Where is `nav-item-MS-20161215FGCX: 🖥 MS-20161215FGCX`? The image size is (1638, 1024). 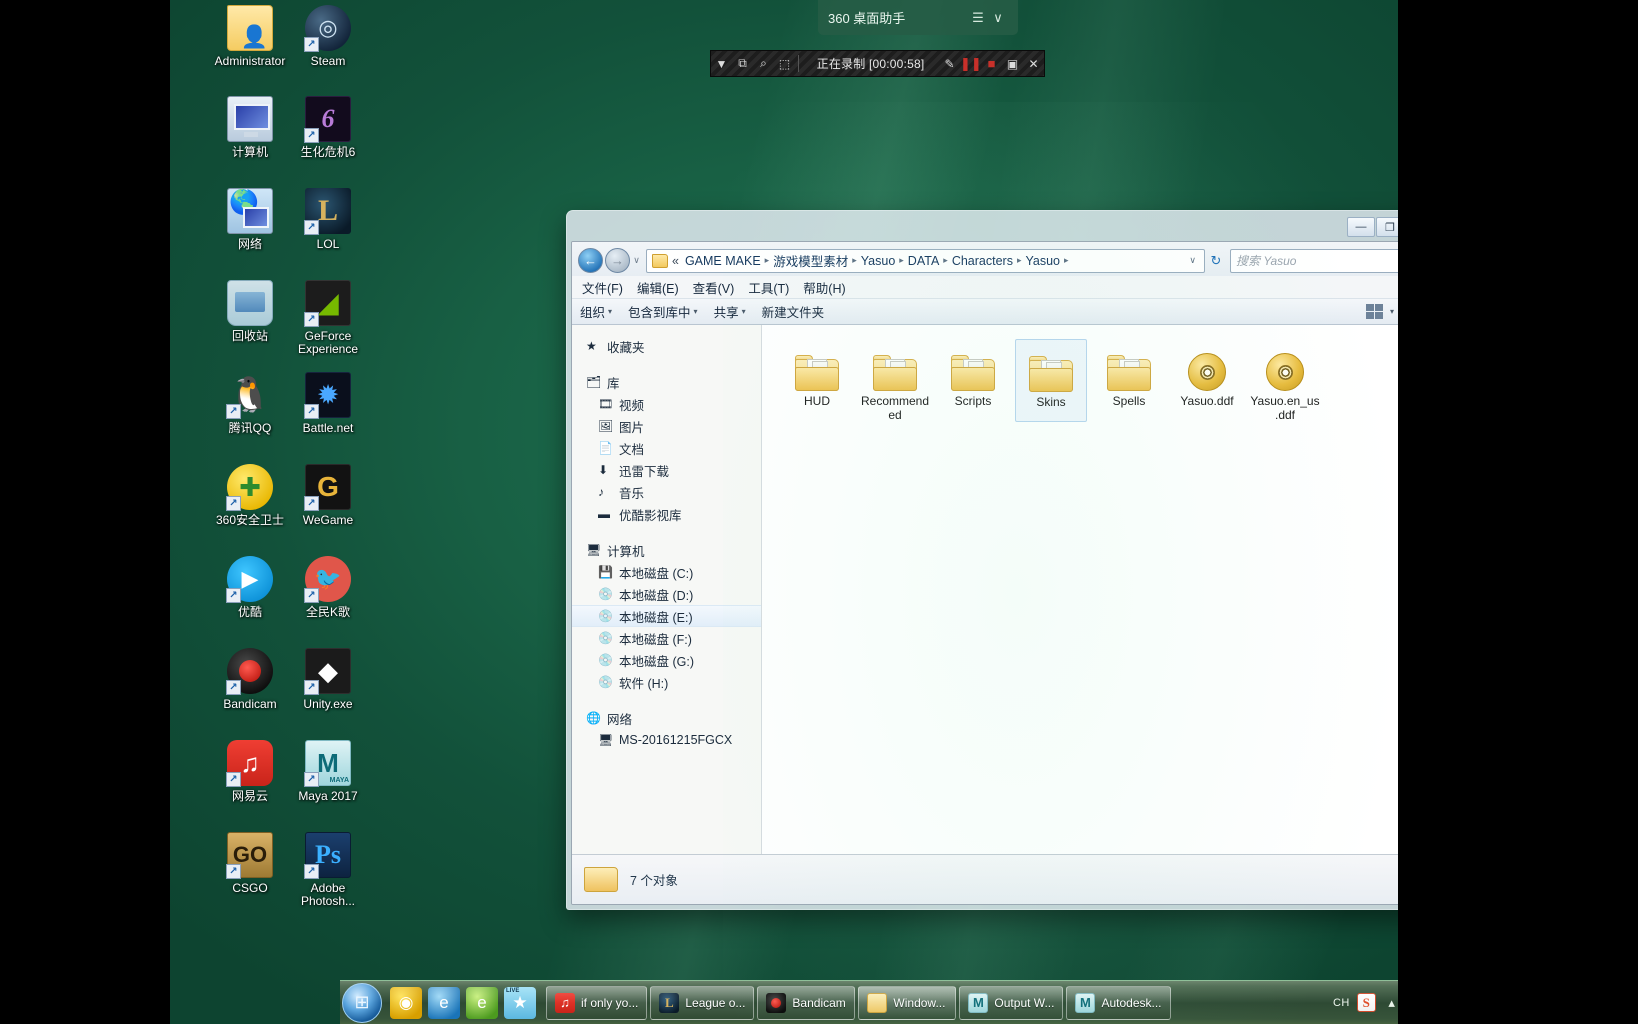 nav-item-MS-20161215FGCX: 🖥 MS-20161215FGCX is located at coordinates (666, 740).